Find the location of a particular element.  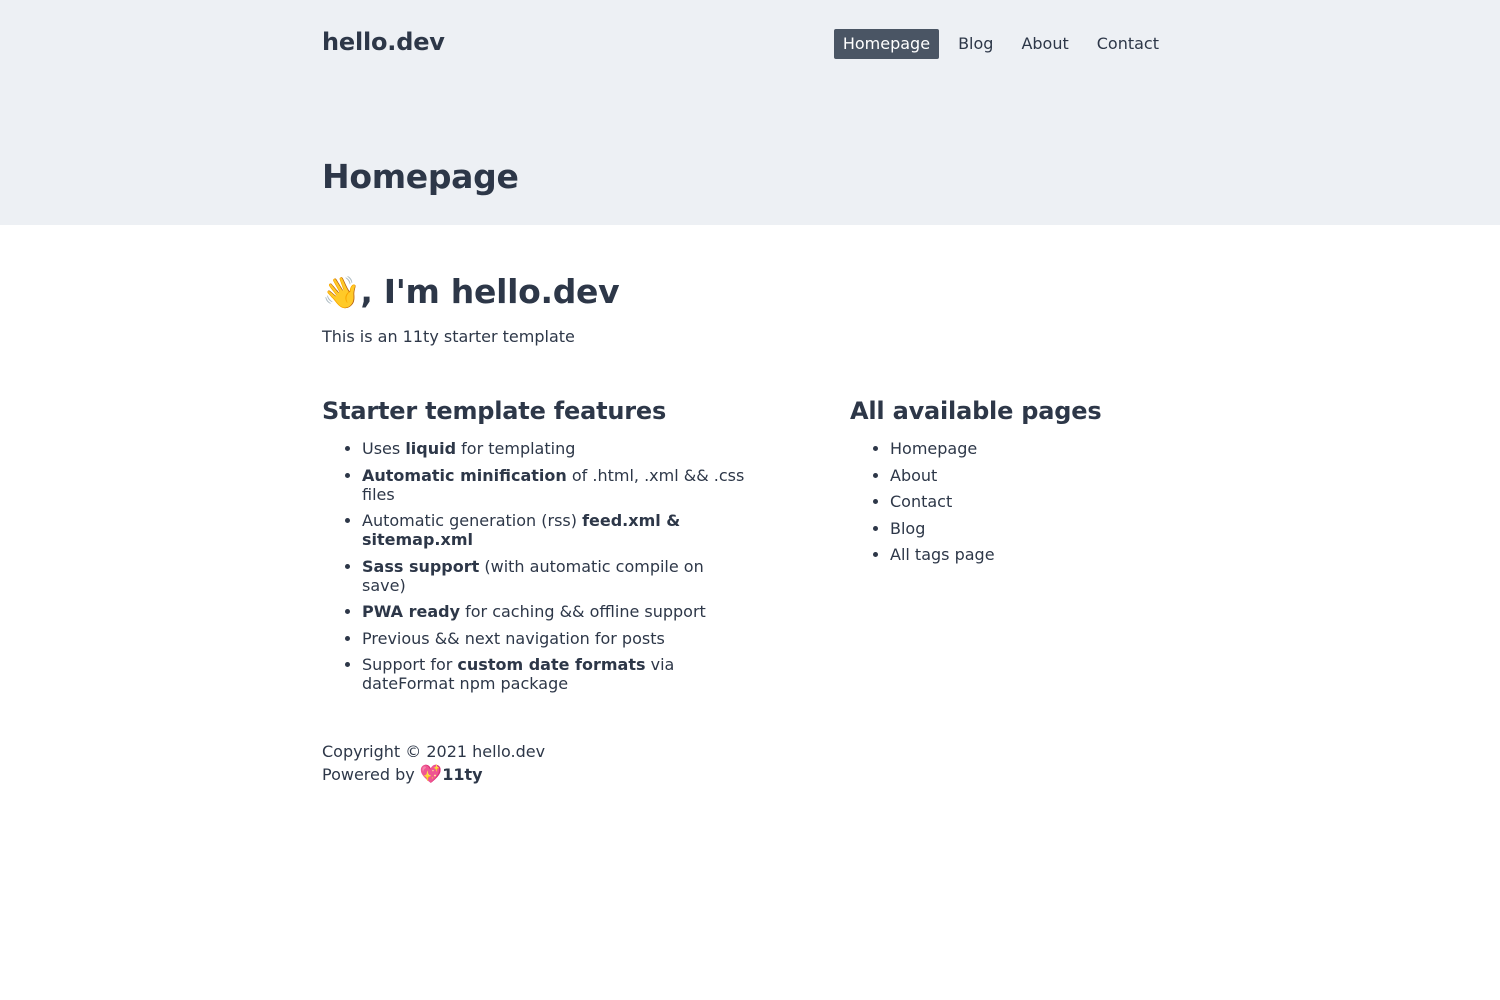

copyright-text: Copyright © 2021 hello.dev is located at coordinates (434, 751).